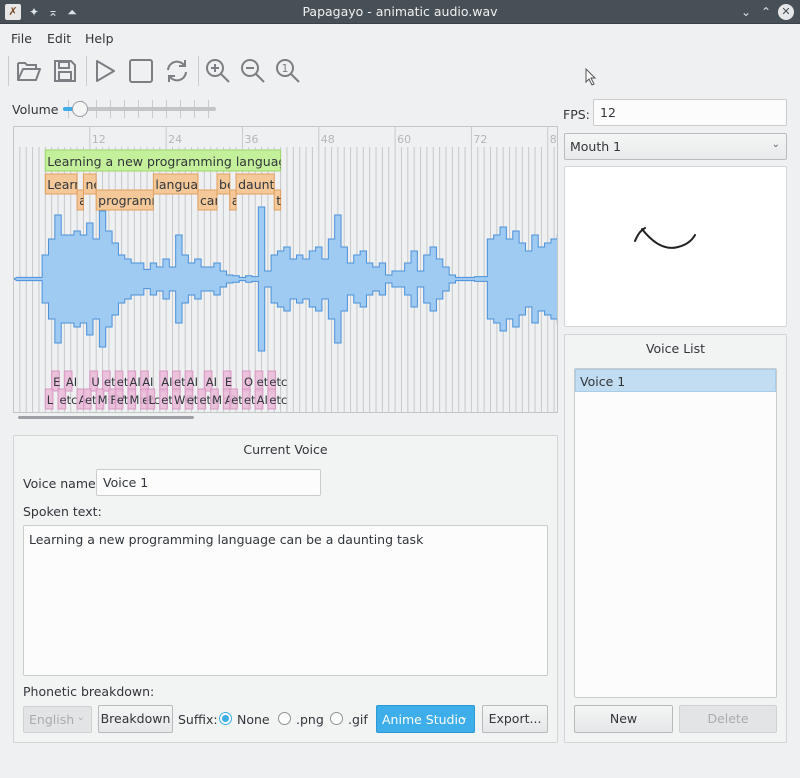 The height and width of the screenshot is (778, 800). I want to click on spoken-text-label: Spoken text:, so click(62, 511).